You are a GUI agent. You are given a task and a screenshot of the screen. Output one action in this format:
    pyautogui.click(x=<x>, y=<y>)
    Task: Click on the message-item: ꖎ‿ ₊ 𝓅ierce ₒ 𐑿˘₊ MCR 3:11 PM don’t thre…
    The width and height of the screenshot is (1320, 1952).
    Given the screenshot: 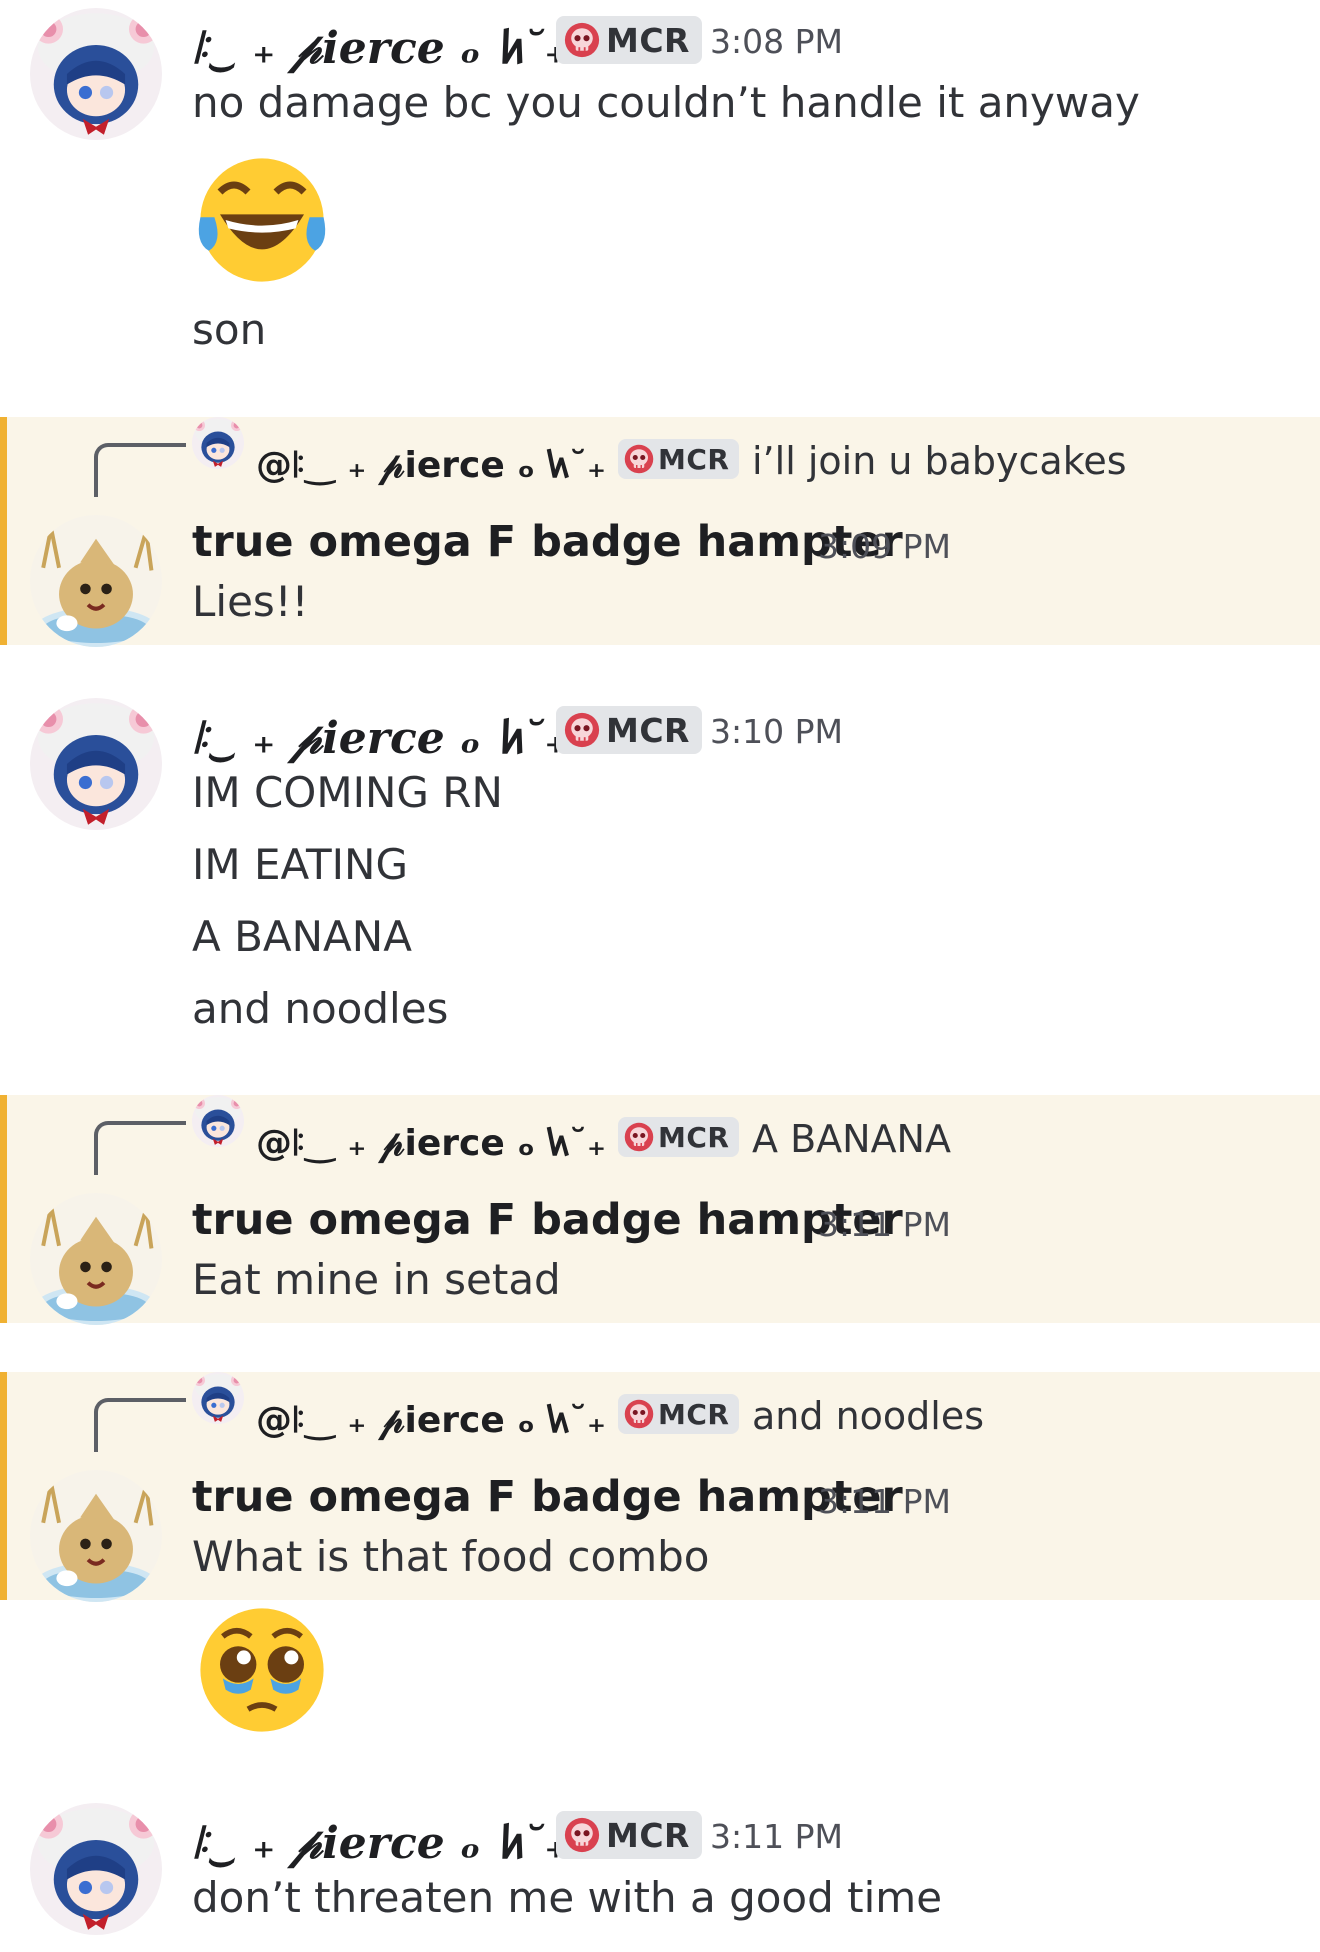 What is the action you would take?
    pyautogui.click(x=660, y=1873)
    